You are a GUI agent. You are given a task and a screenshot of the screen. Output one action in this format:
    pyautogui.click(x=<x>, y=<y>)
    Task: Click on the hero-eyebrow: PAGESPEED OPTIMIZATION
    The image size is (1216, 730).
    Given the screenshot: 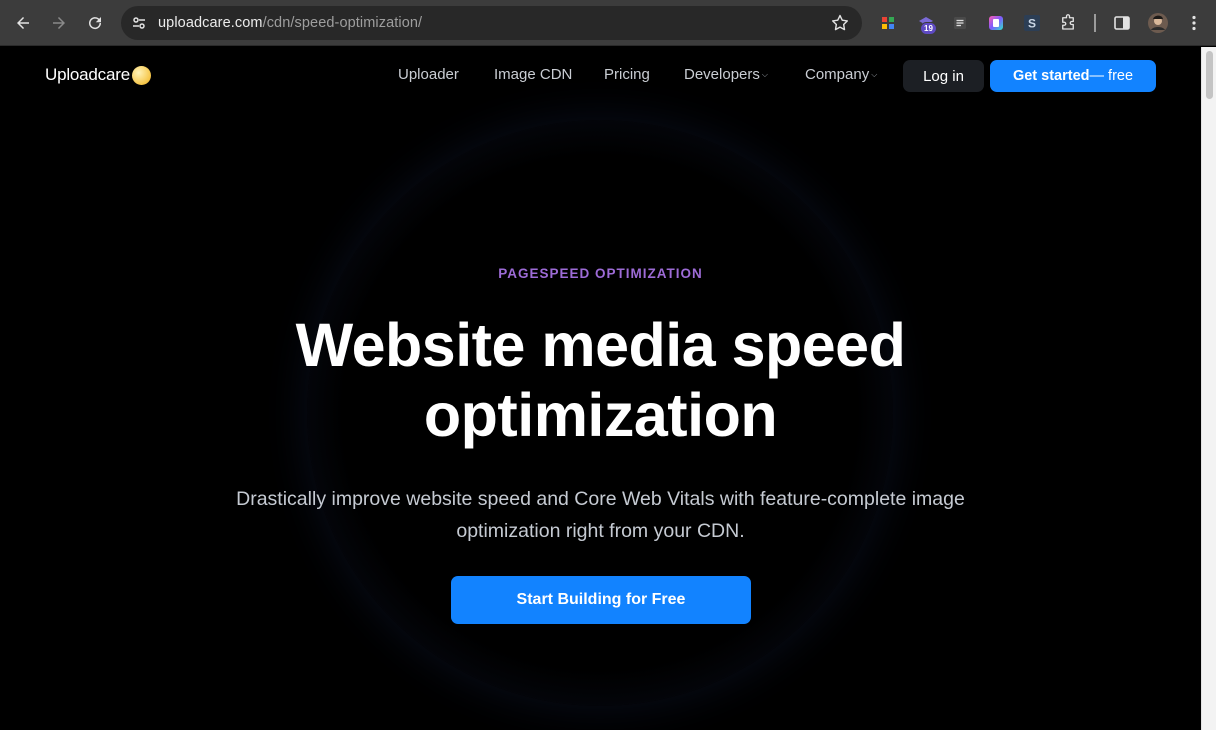 What is the action you would take?
    pyautogui.click(x=600, y=273)
    